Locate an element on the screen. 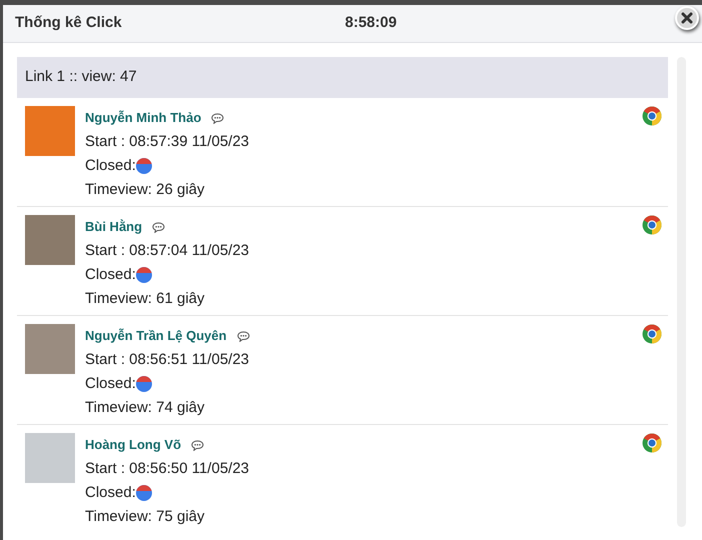 The width and height of the screenshot is (702, 540). start-time: Start : 08:57:04 11/05/23 is located at coordinates (167, 251).